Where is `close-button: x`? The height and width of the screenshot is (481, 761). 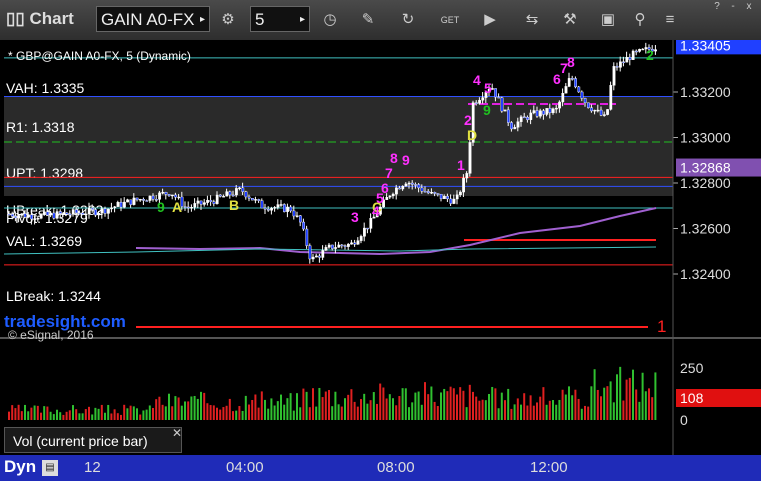
close-button: x is located at coordinates (749, 7).